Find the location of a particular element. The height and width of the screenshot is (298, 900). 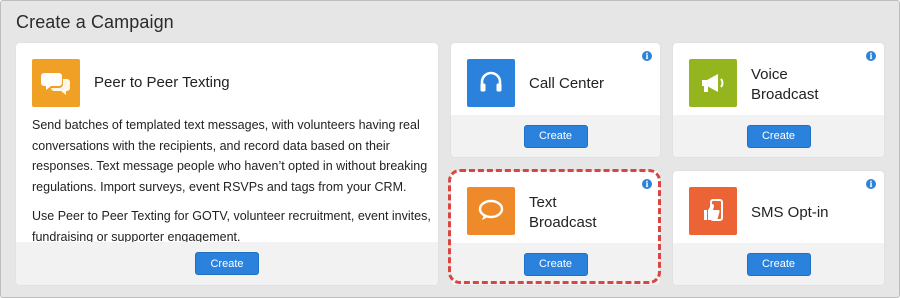

create-button-sms-opt-in: Create is located at coordinates (778, 264).